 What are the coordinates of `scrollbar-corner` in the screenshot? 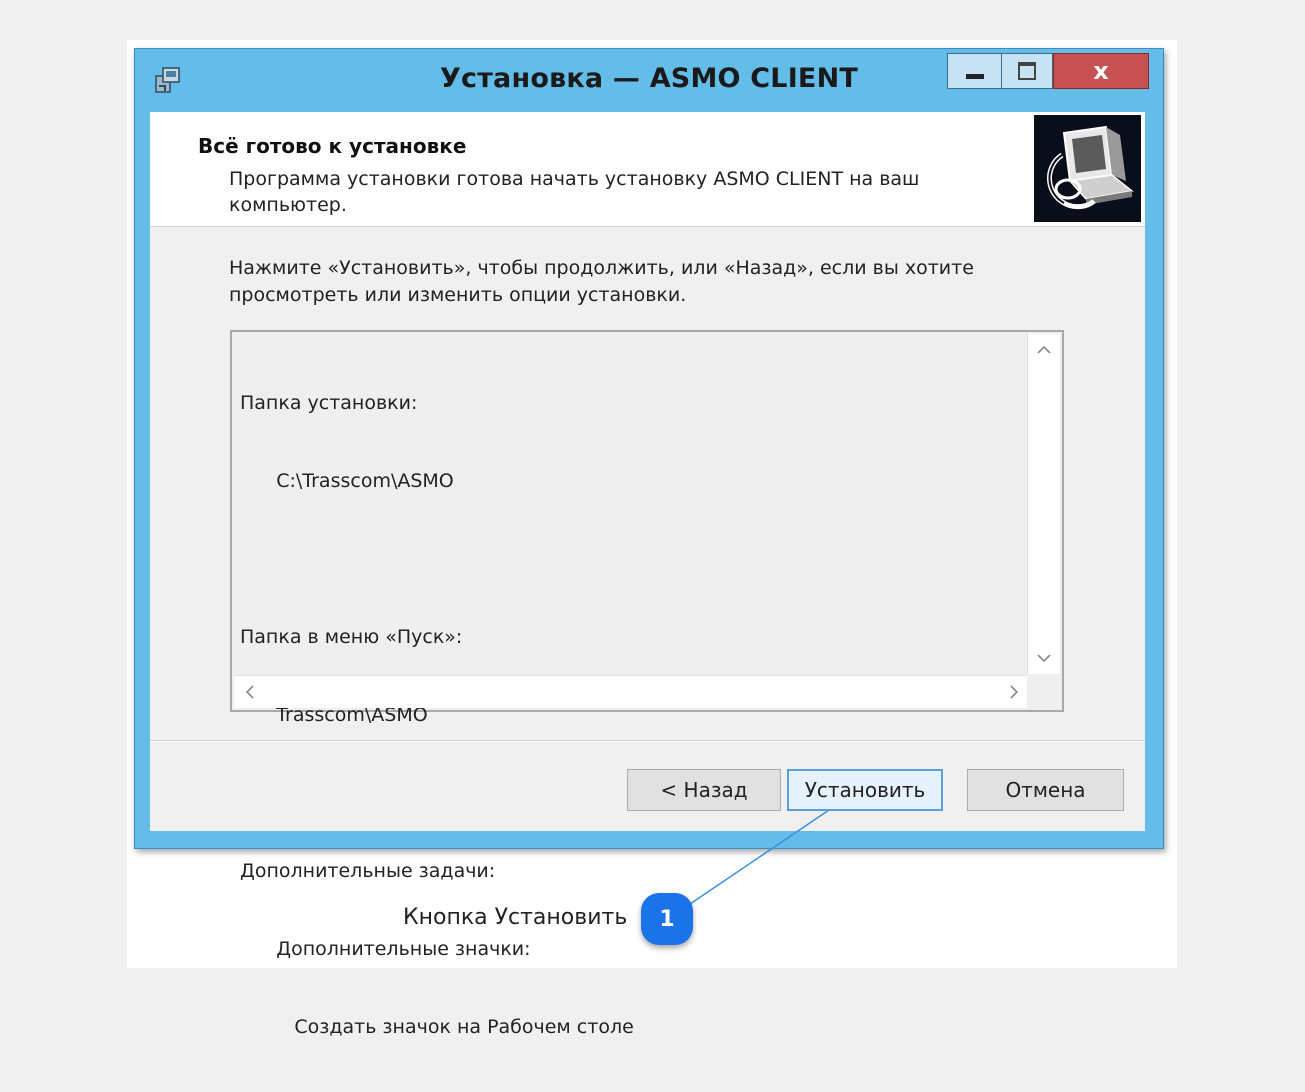 It's located at (1043, 691).